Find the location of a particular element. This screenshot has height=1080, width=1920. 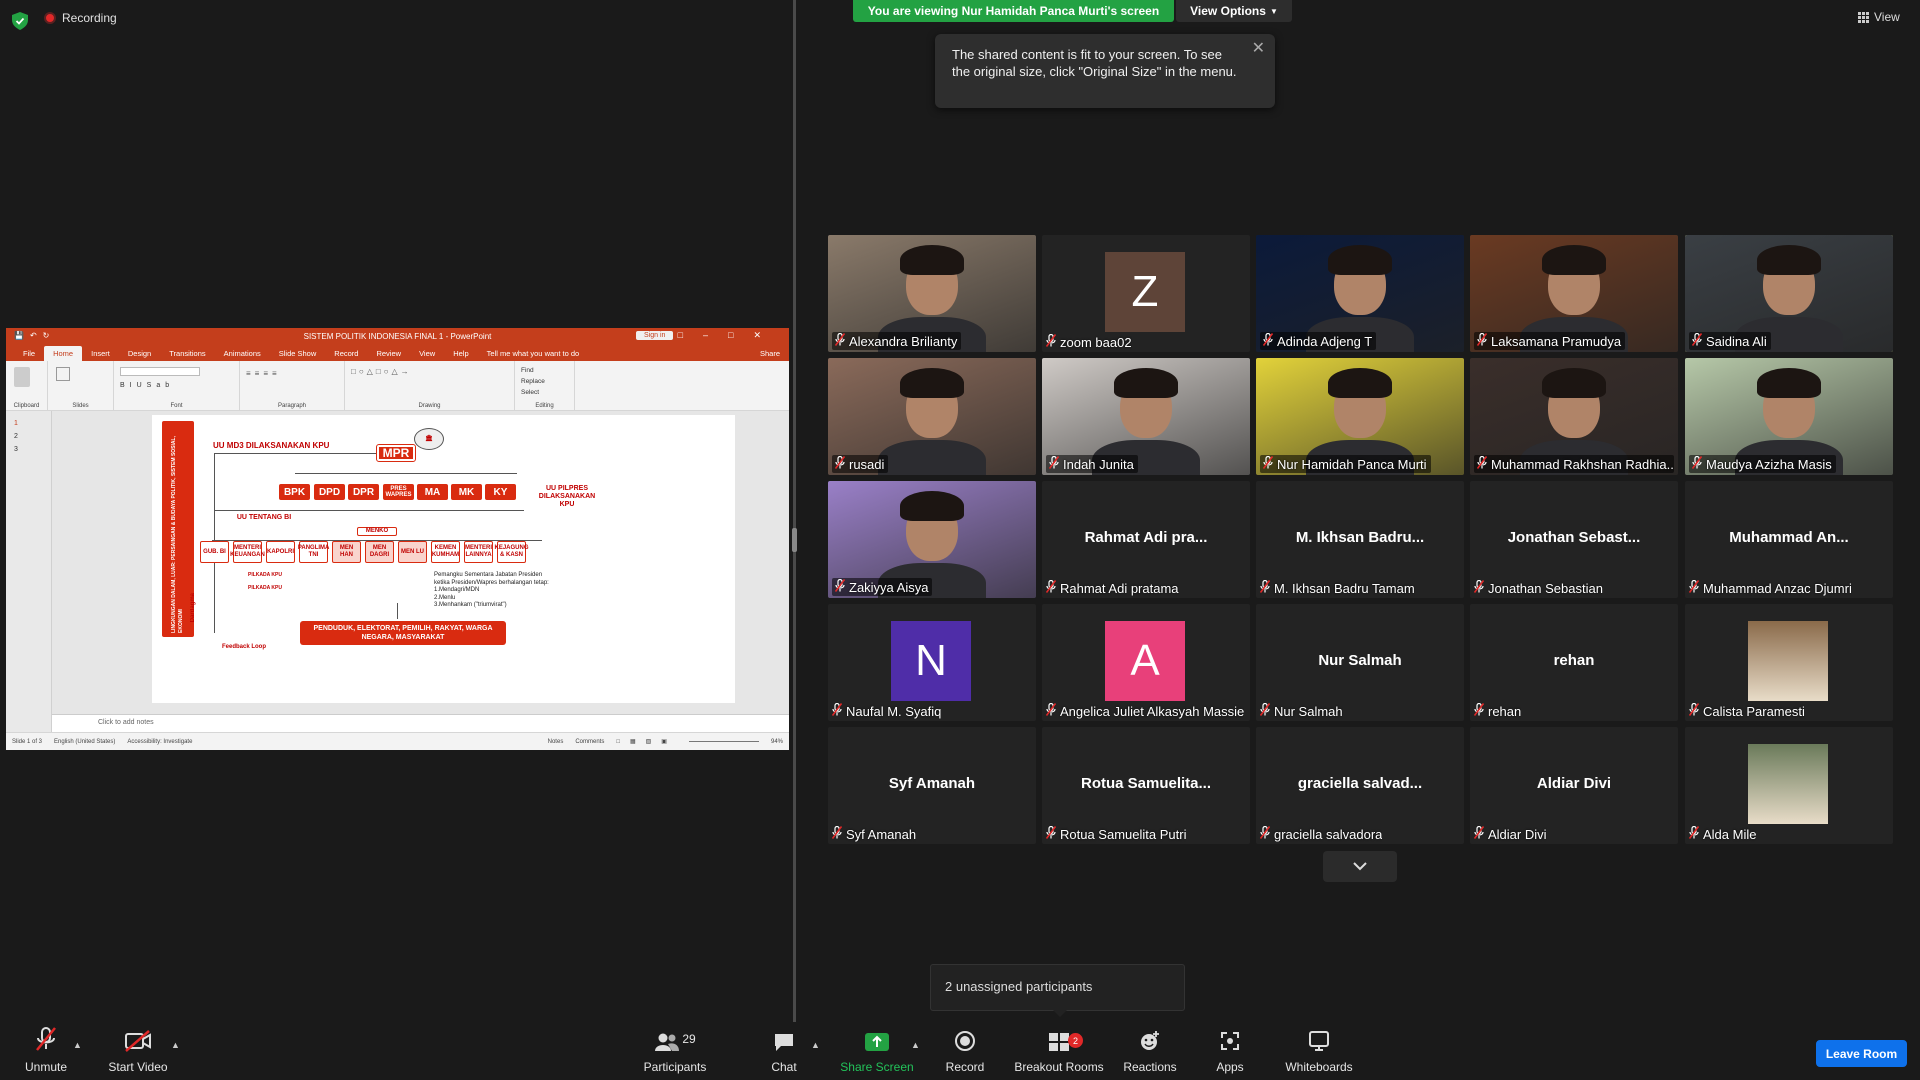

share-screen-button: Share Screen is located at coordinates (877, 1051).